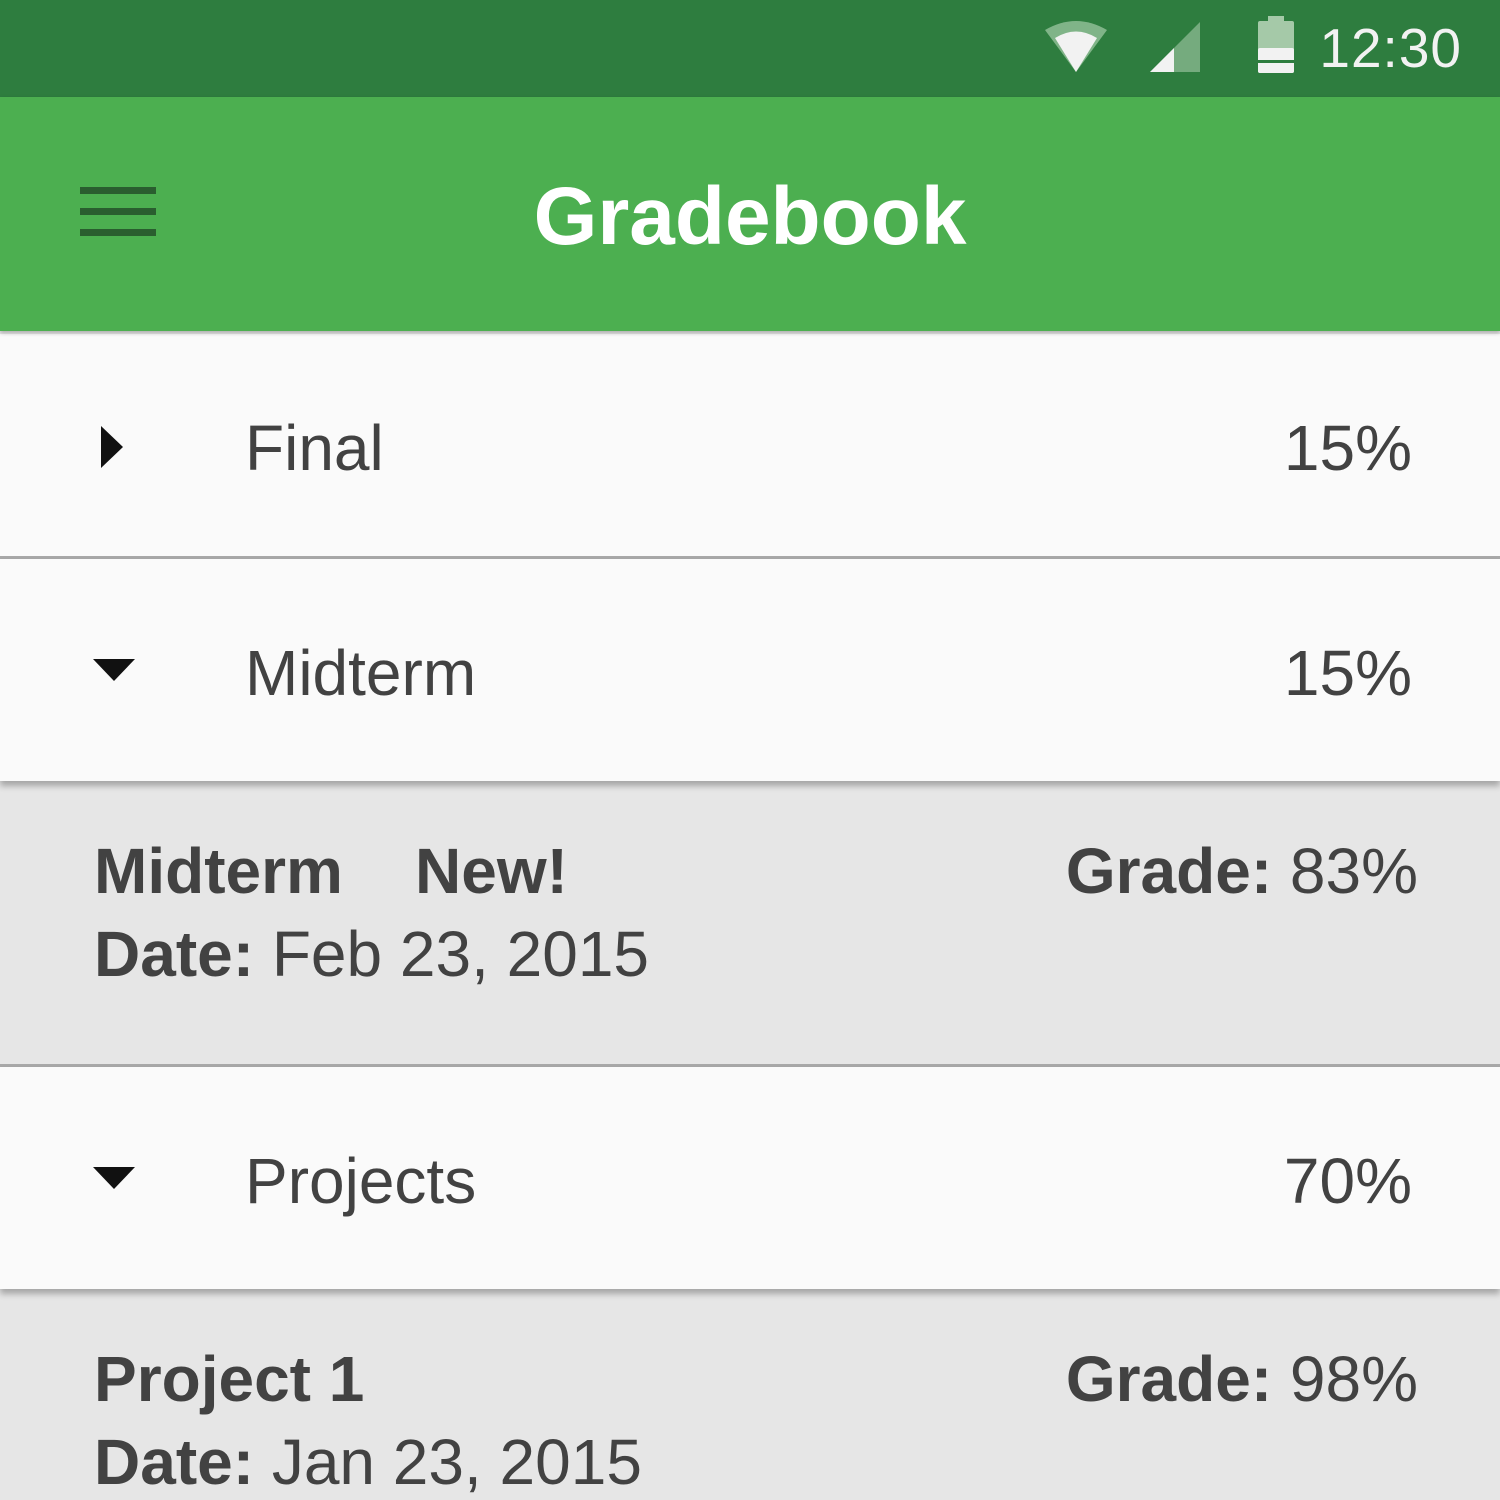 The image size is (1500, 1500). What do you see at coordinates (1390, 48) in the screenshot?
I see `status-clock: 12:30` at bounding box center [1390, 48].